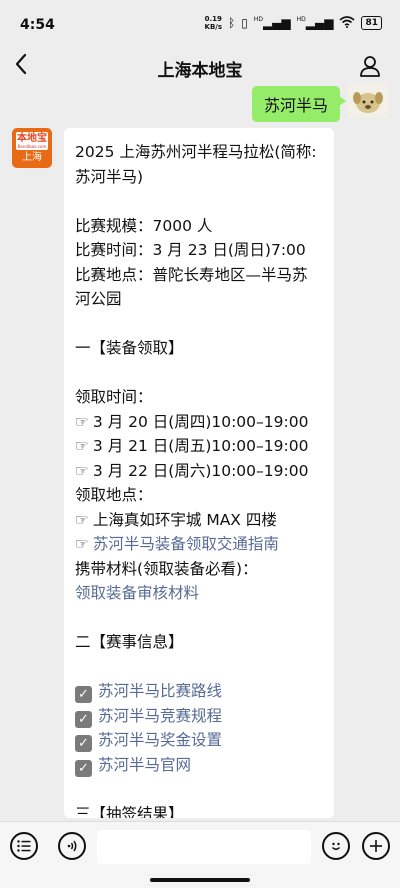 The width and height of the screenshot is (400, 888). What do you see at coordinates (232, 23) in the screenshot?
I see `bluetooth-icon: ᛒ` at bounding box center [232, 23].